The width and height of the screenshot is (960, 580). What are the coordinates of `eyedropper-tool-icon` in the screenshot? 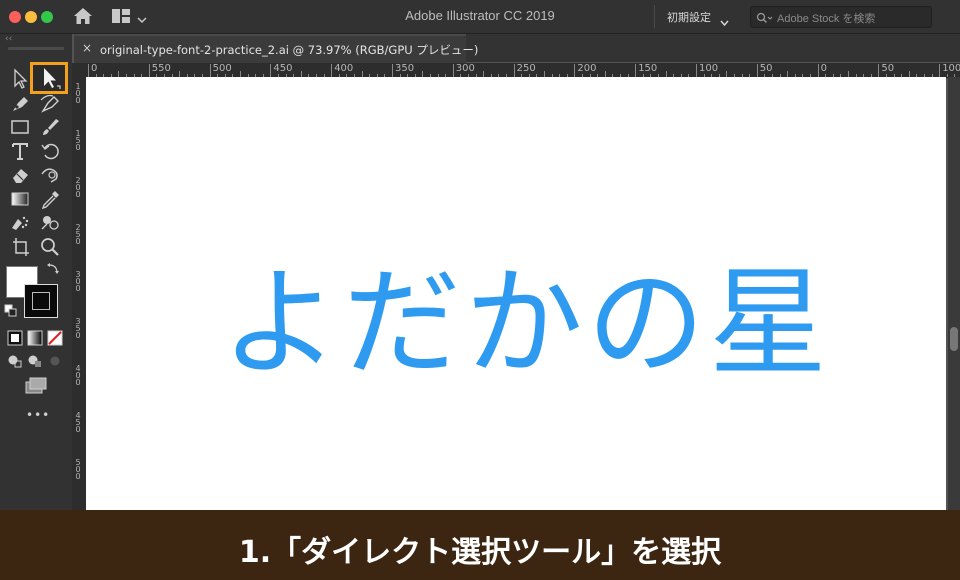 It's located at (51, 199).